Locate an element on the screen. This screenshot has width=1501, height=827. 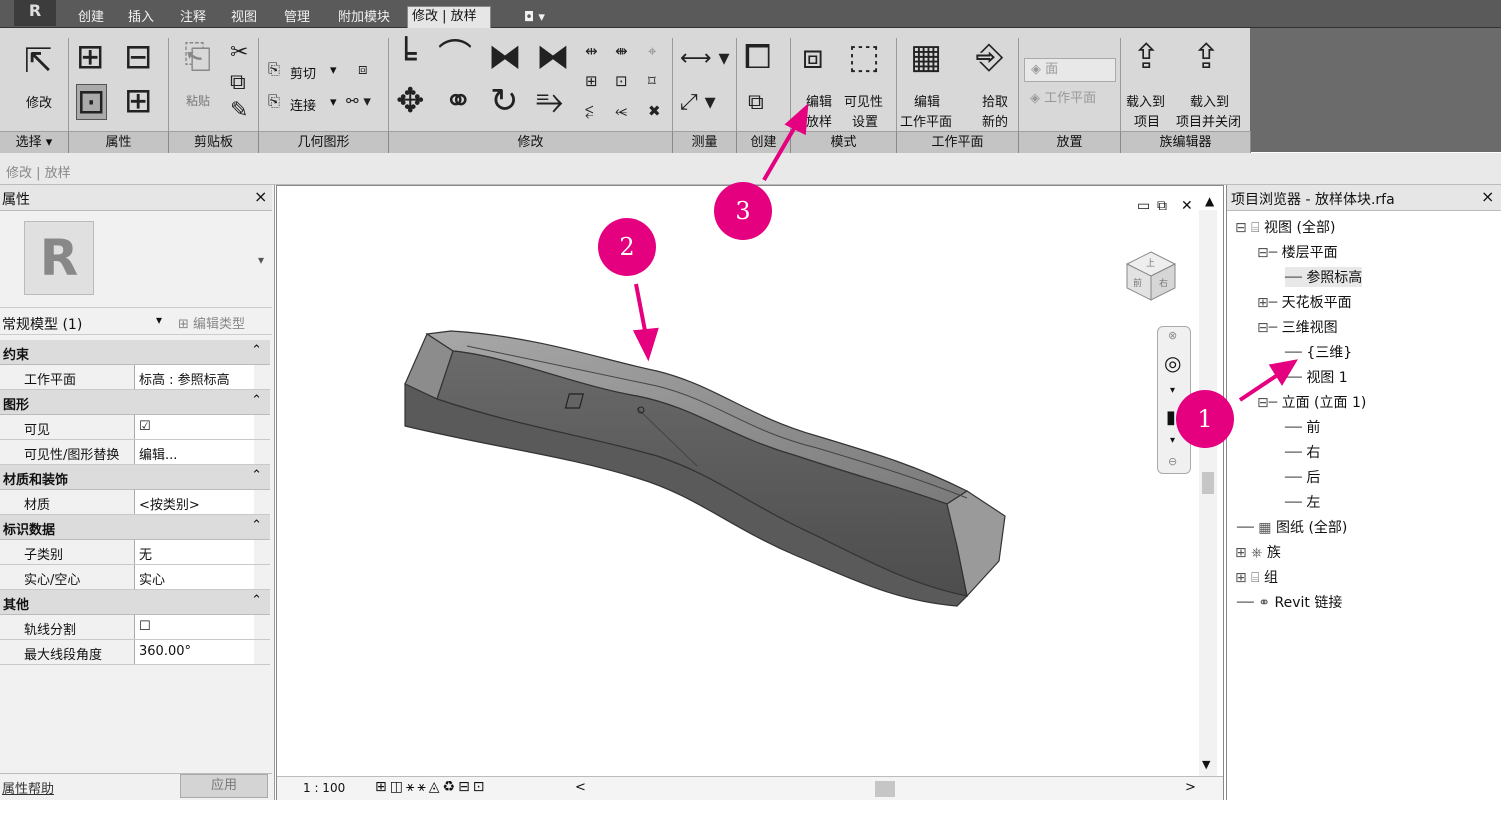
pick-new-label-2: 新的 is located at coordinates (995, 120).